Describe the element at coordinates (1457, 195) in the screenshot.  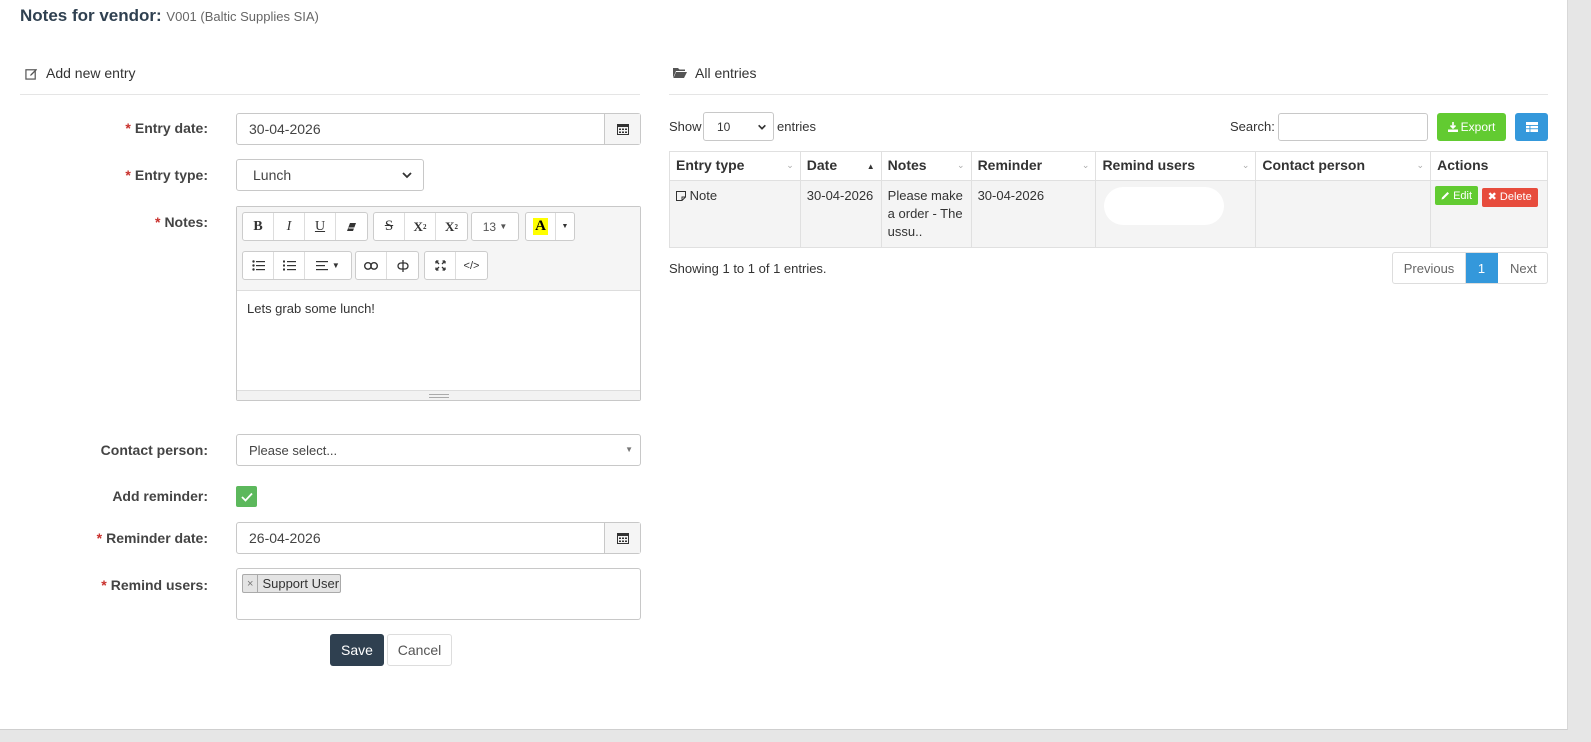
I see `edit-button: Edit` at that location.